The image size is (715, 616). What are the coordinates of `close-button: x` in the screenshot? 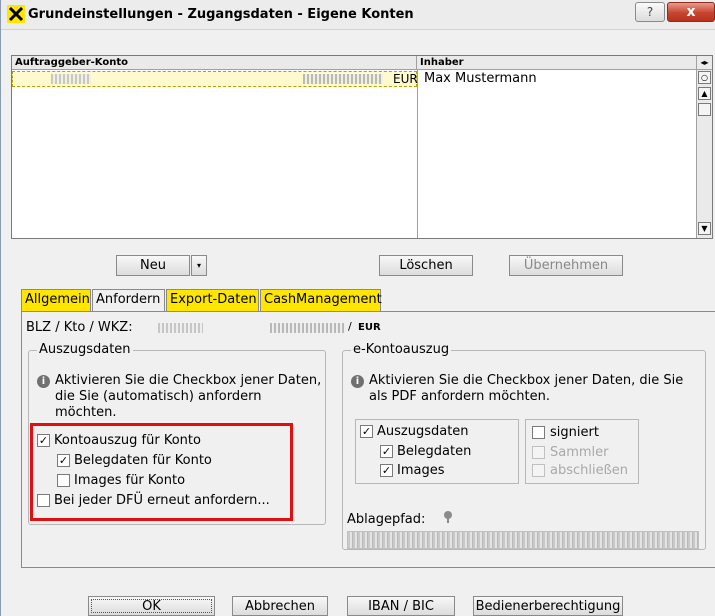 It's located at (691, 12).